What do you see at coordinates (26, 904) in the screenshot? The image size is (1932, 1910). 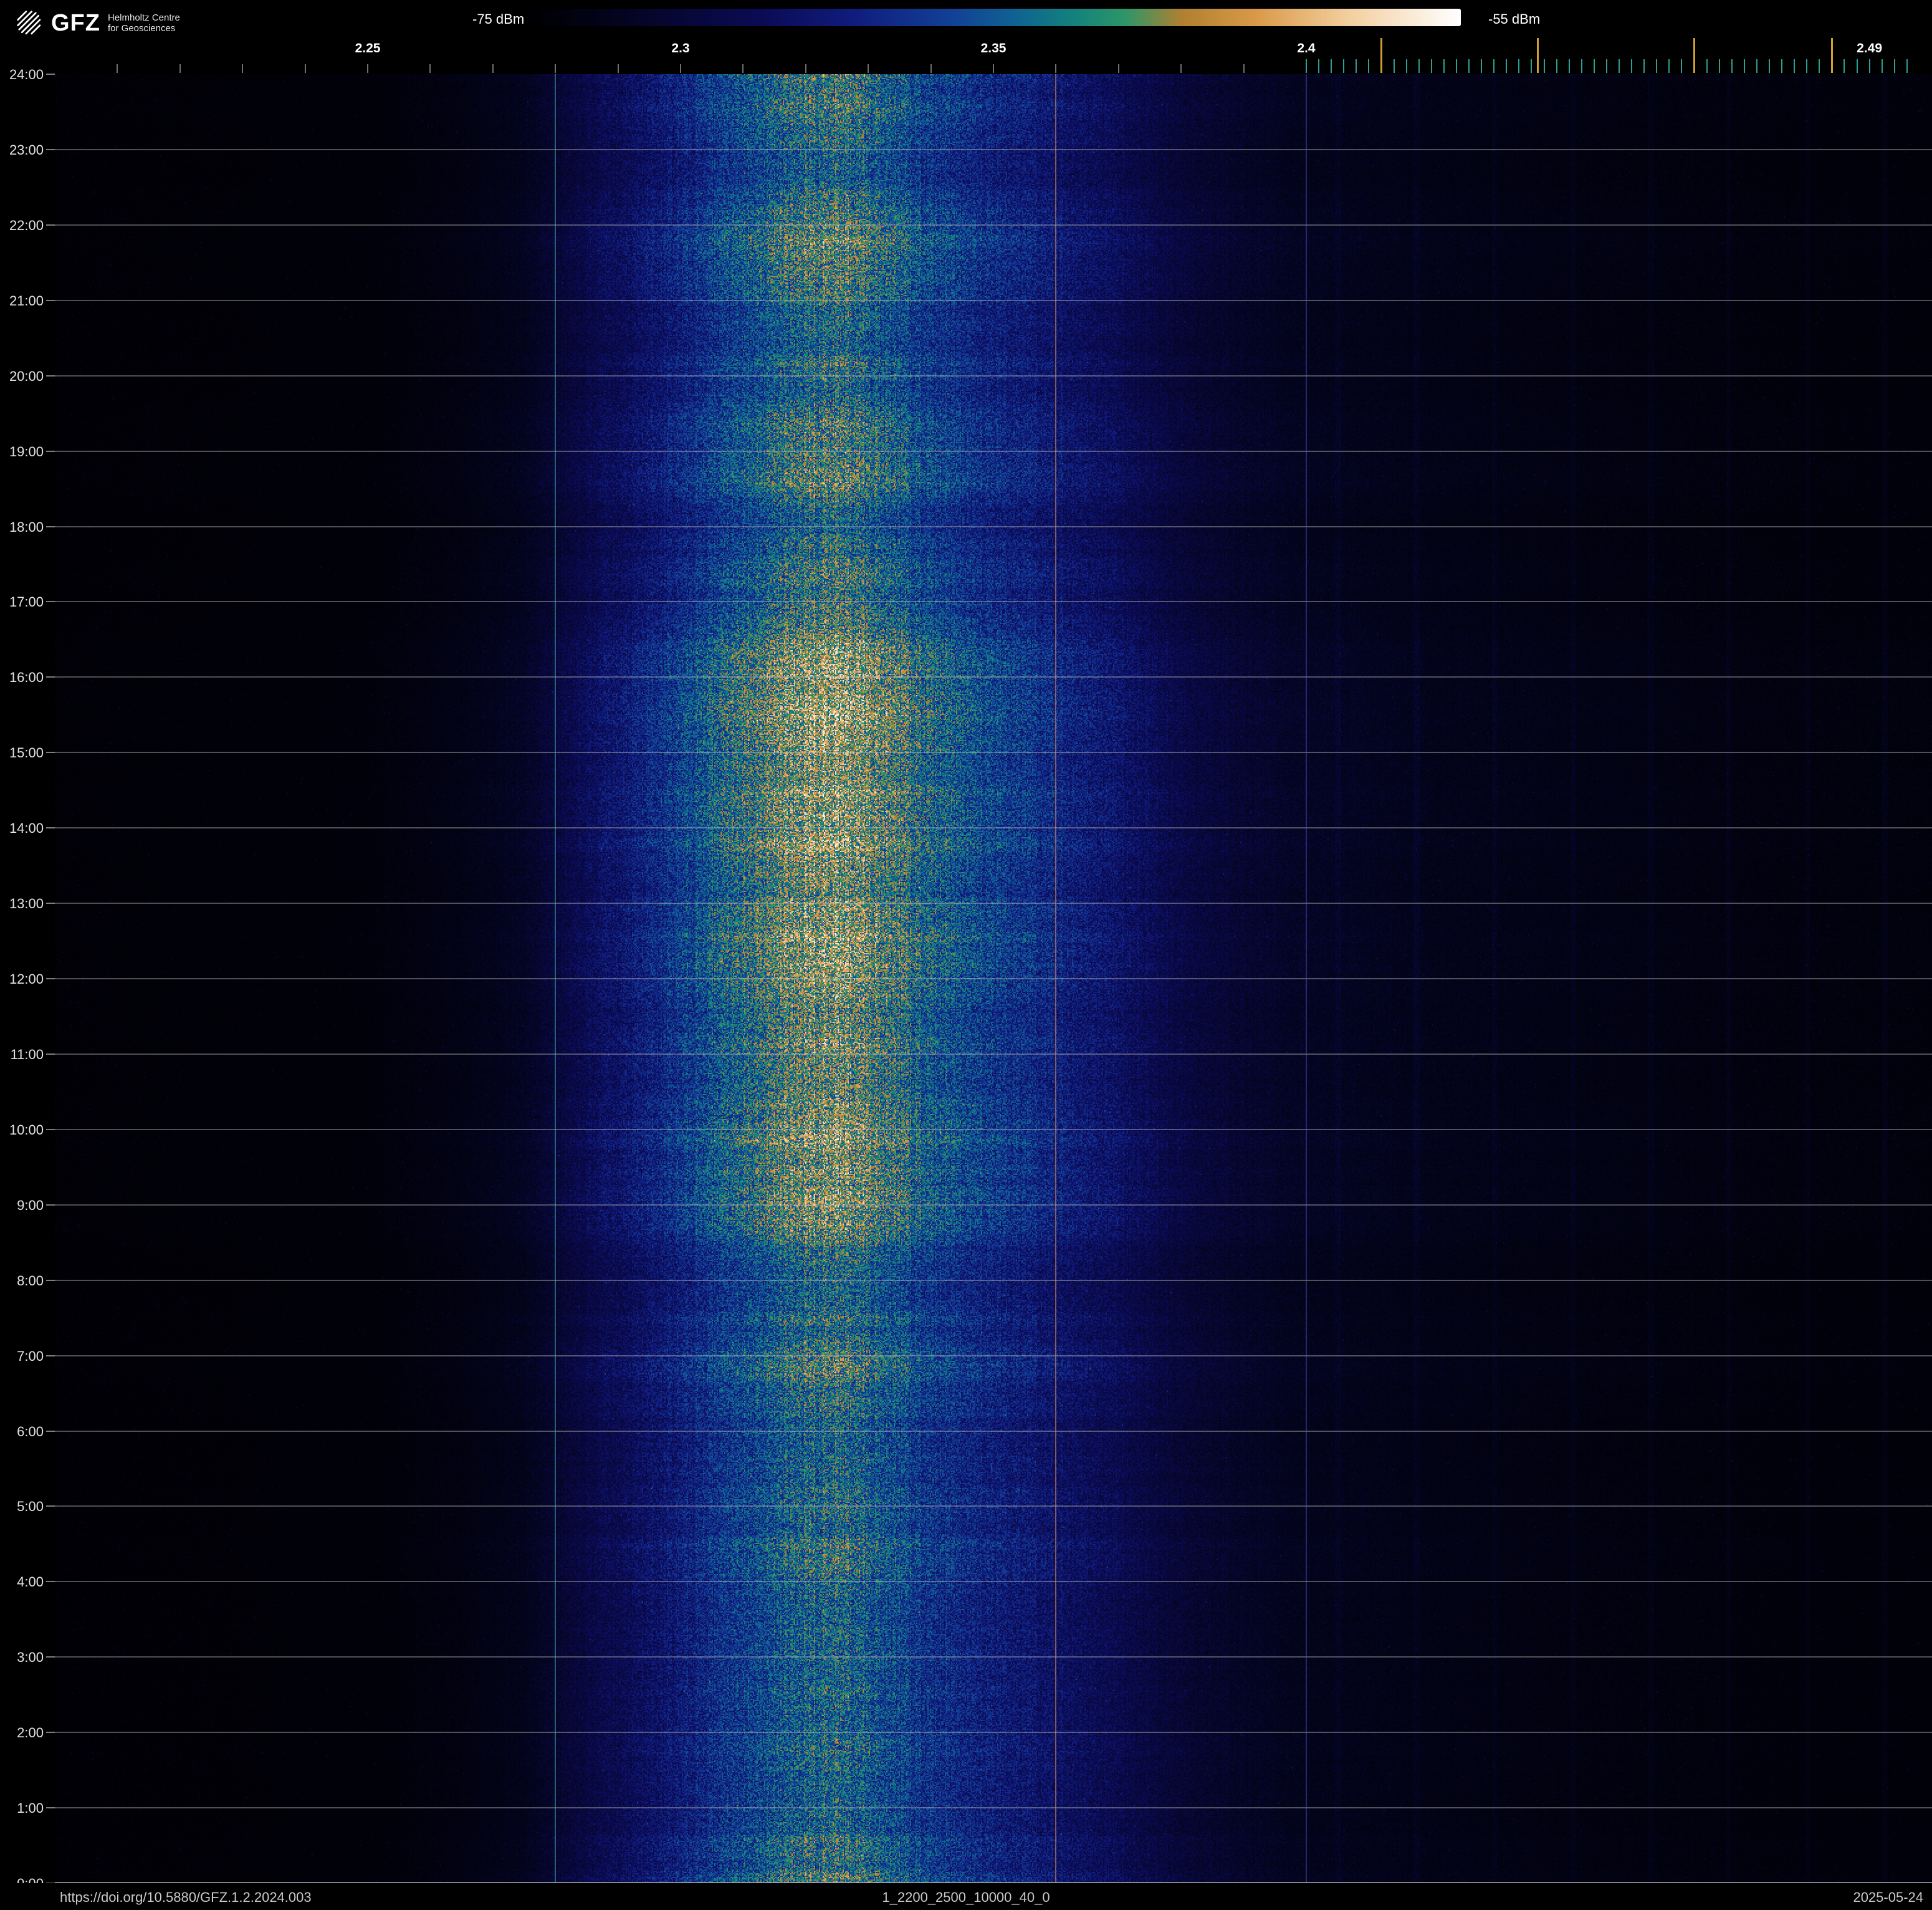 I see `time-tick-label: 13:00` at bounding box center [26, 904].